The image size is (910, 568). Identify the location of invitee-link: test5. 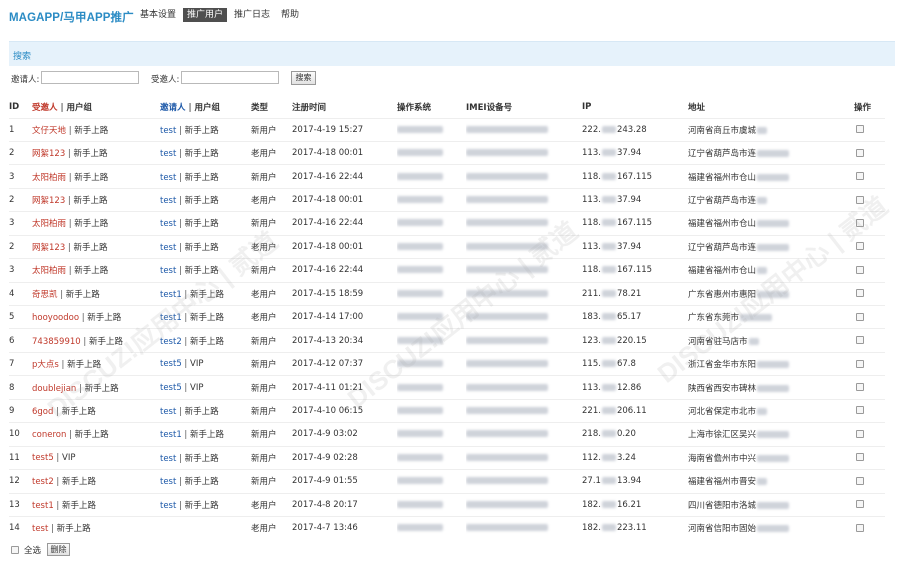
(43, 458).